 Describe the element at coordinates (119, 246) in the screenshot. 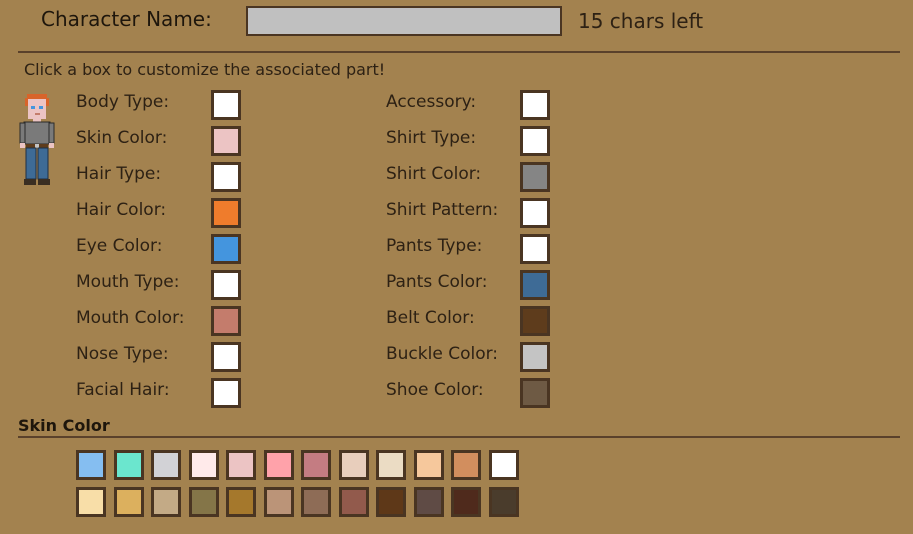

I see `left-option-label: Eye Color:` at that location.